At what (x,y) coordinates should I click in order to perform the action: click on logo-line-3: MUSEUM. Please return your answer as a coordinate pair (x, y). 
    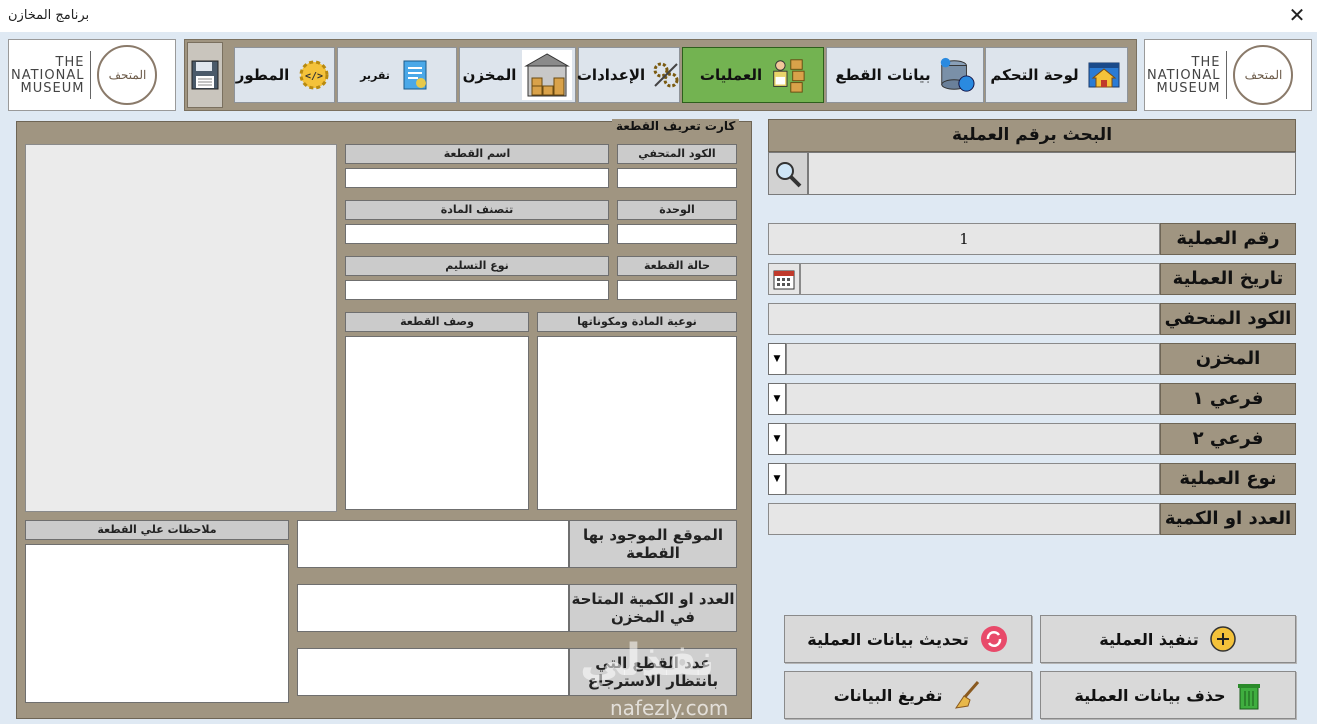
    Looking at the image, I should click on (1188, 88).